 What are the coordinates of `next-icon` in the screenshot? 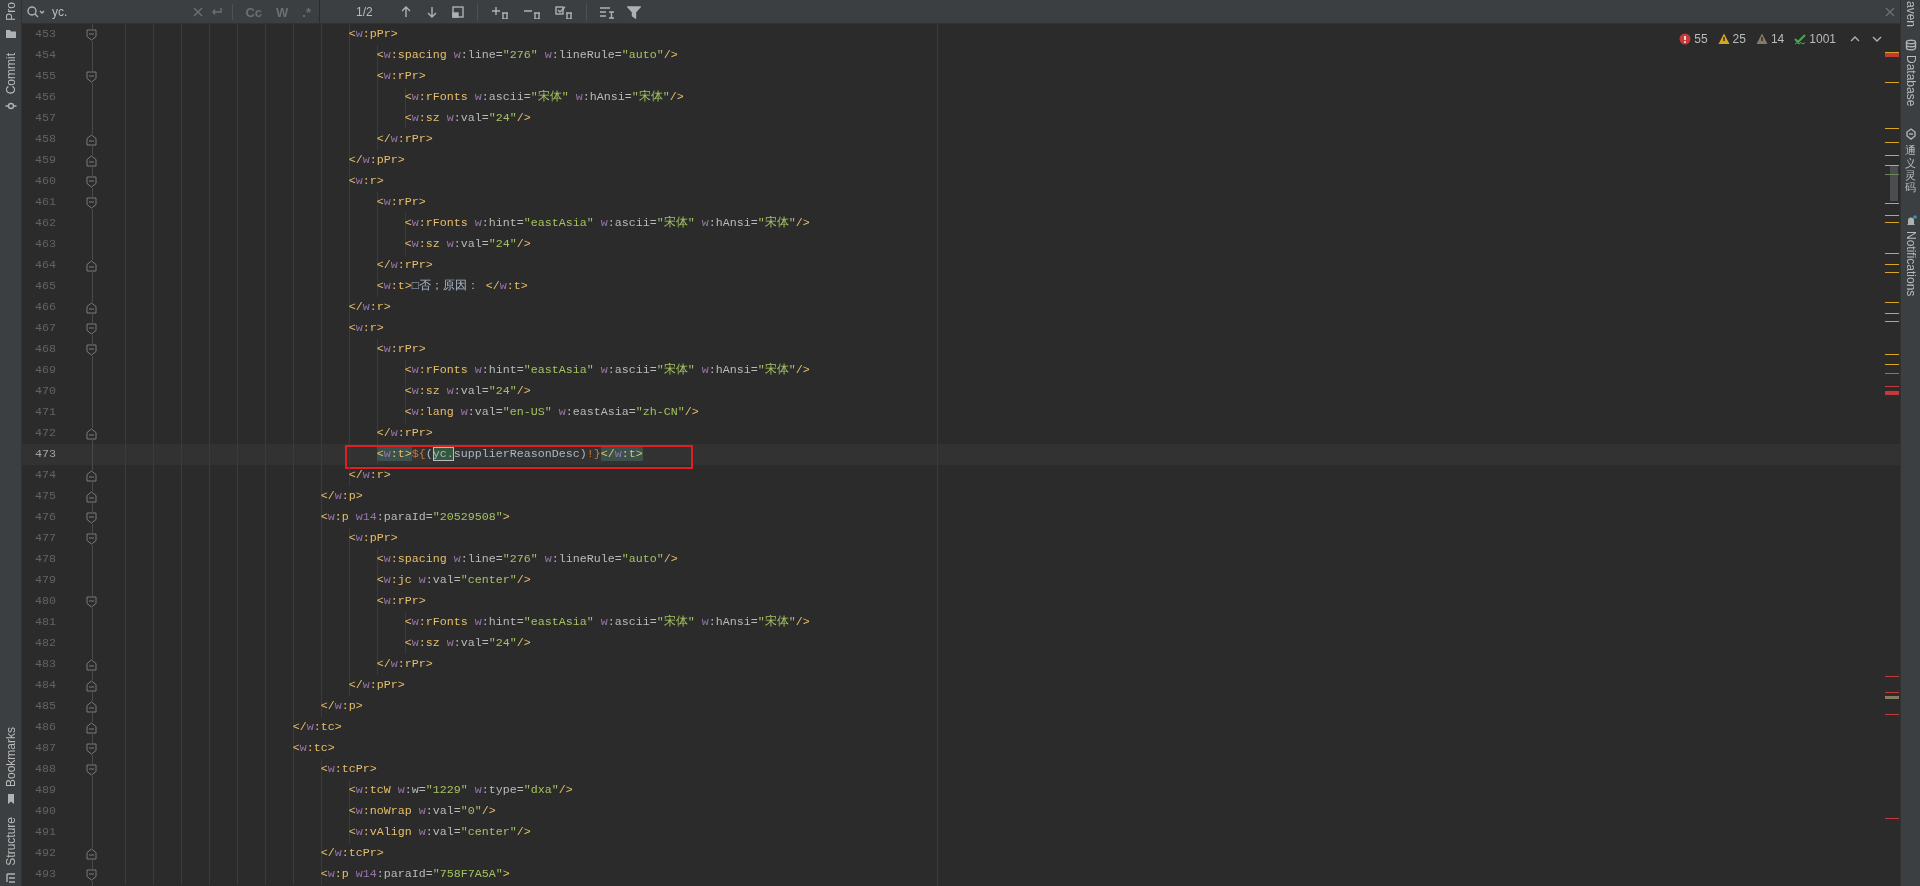 It's located at (1877, 39).